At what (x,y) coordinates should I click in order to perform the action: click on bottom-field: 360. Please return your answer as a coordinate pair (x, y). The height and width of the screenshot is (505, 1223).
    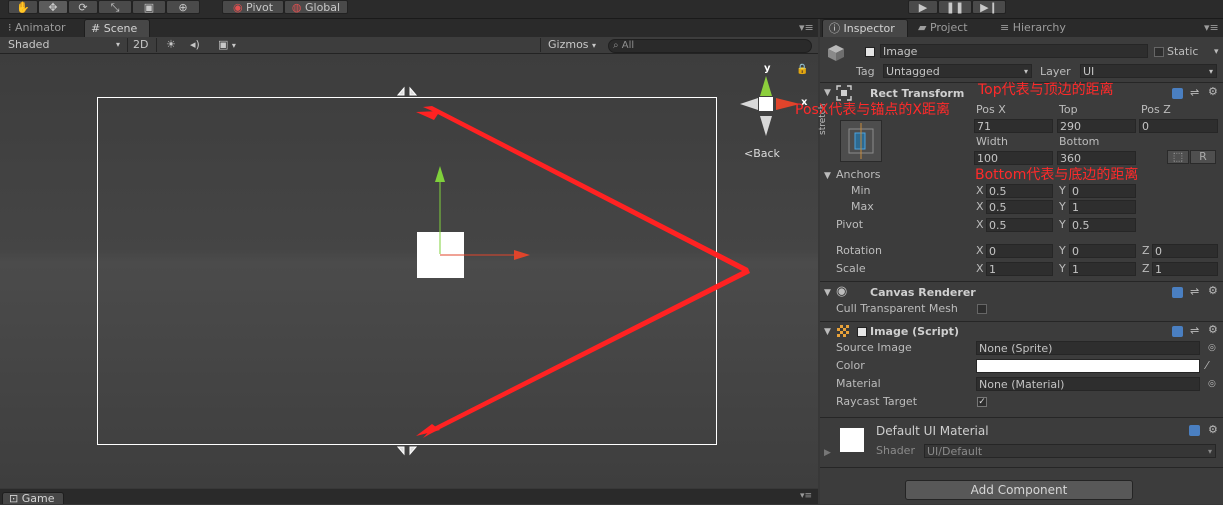
    Looking at the image, I should click on (1096, 158).